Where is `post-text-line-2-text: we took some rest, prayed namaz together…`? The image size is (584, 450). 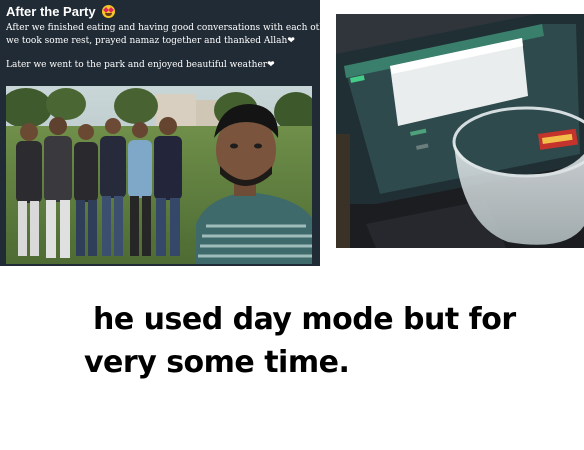
post-text-line-2-text: we took some rest, prayed namaz together… is located at coordinates (147, 41).